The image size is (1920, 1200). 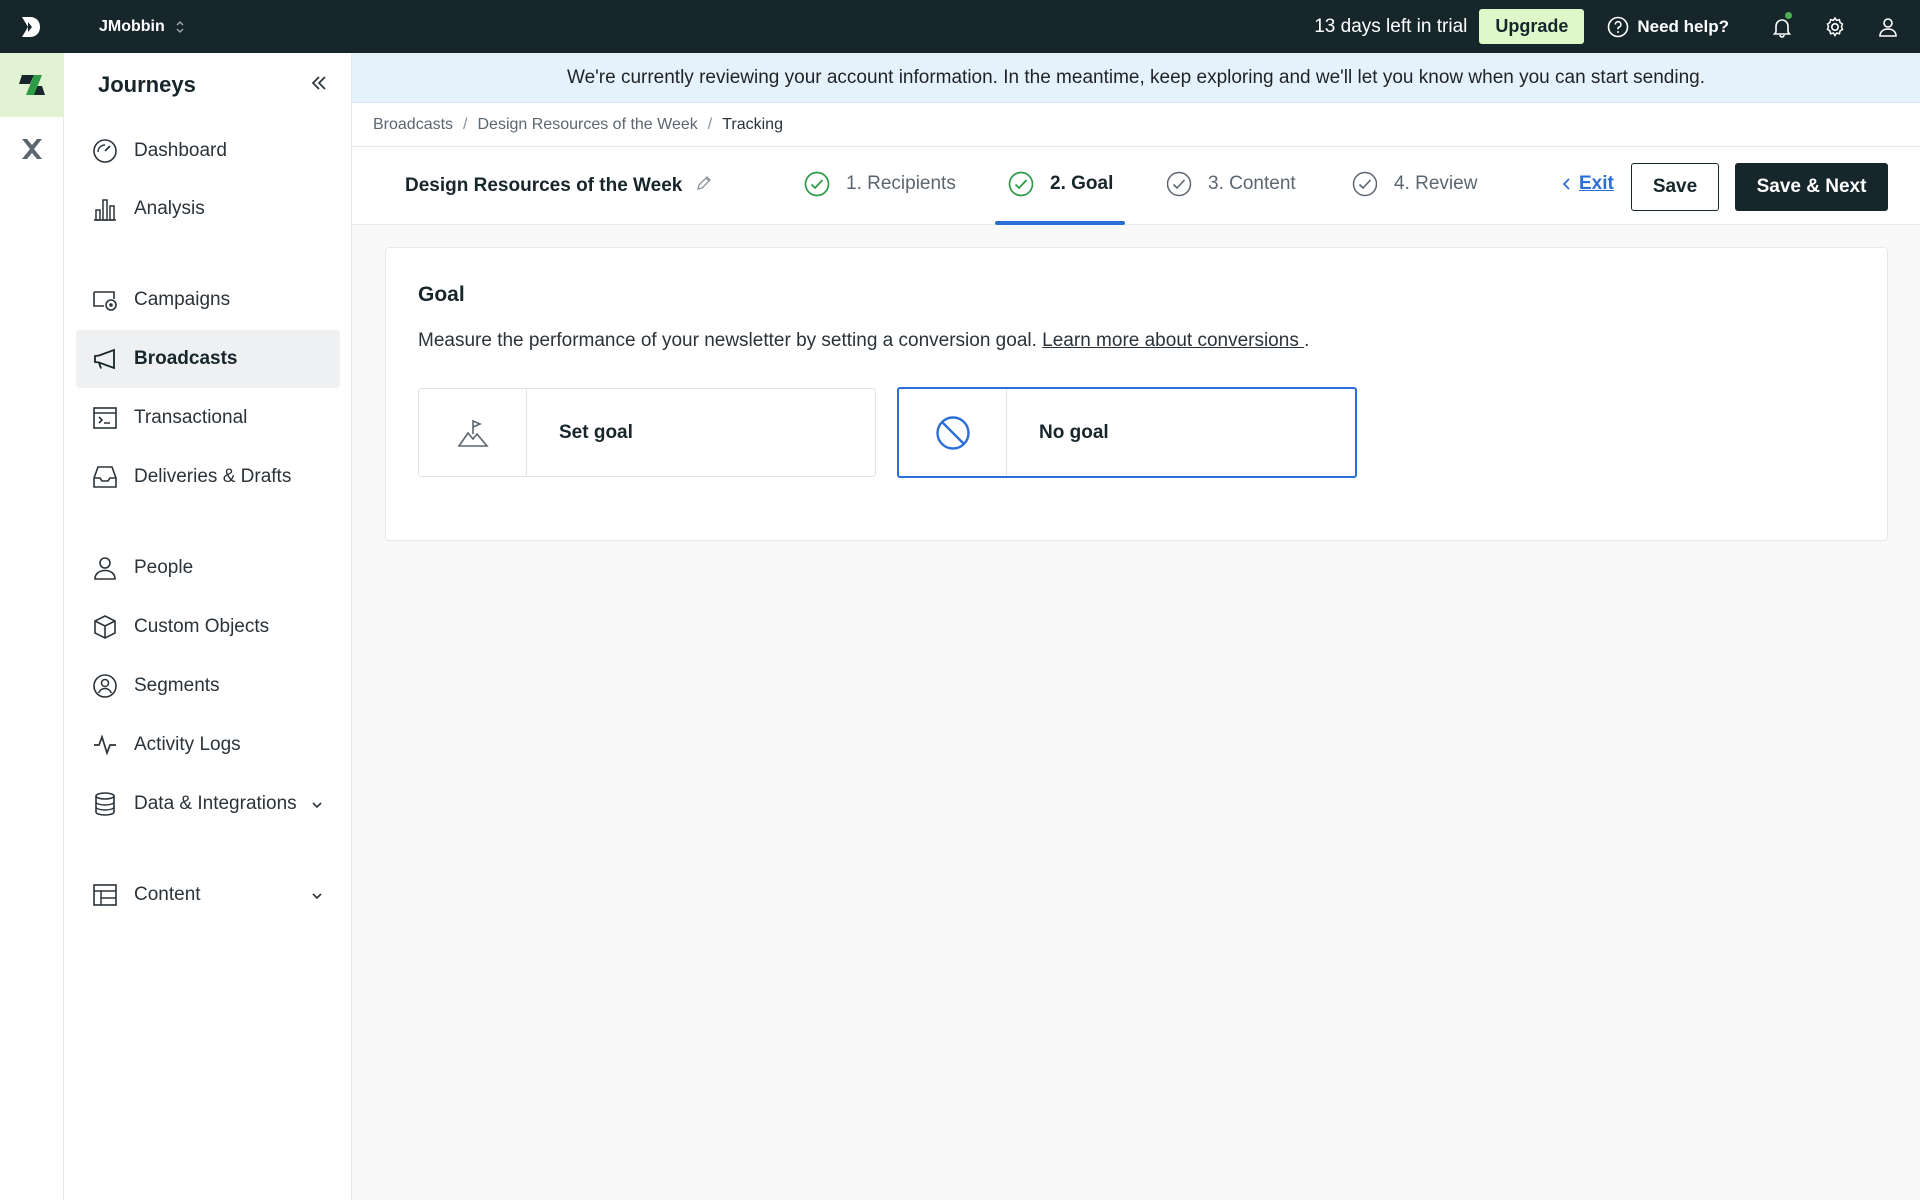 I want to click on help-circle-icon, so click(x=1618, y=26).